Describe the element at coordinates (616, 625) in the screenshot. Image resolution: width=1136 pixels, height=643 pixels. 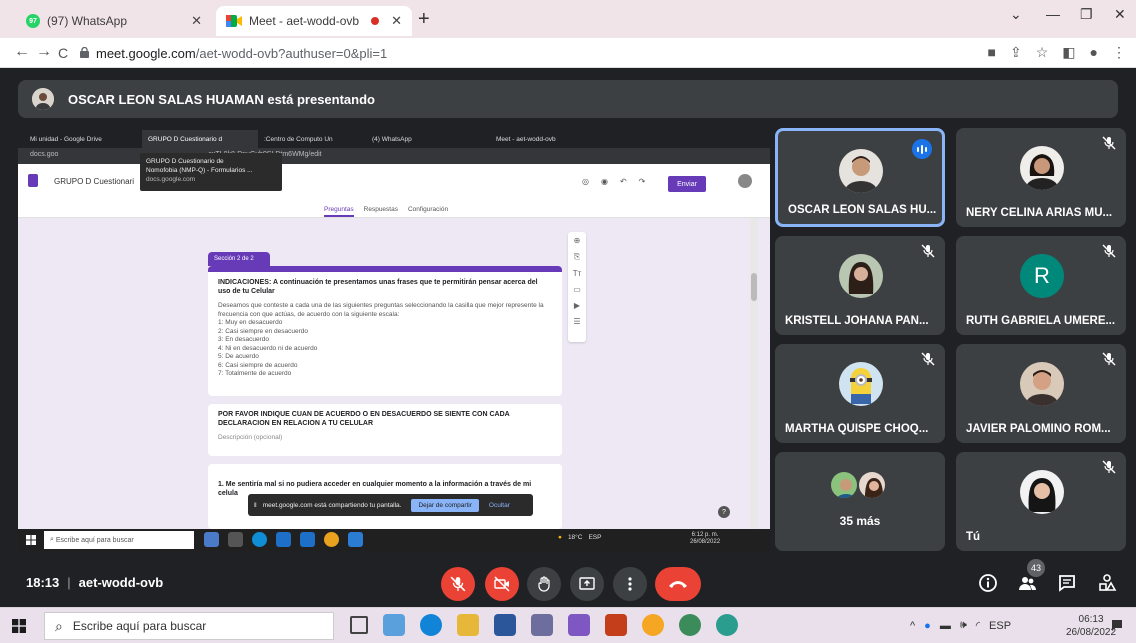
I see `powerpoint-icon` at that location.